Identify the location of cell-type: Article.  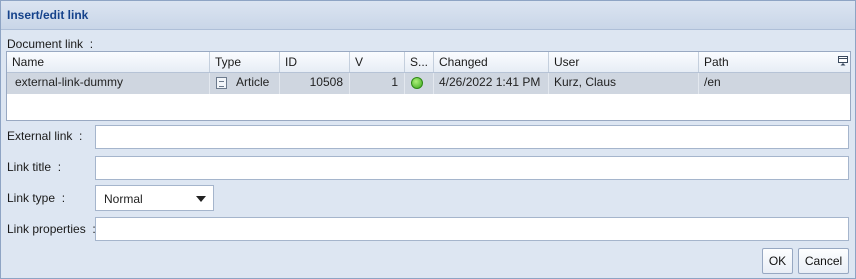
(245, 83).